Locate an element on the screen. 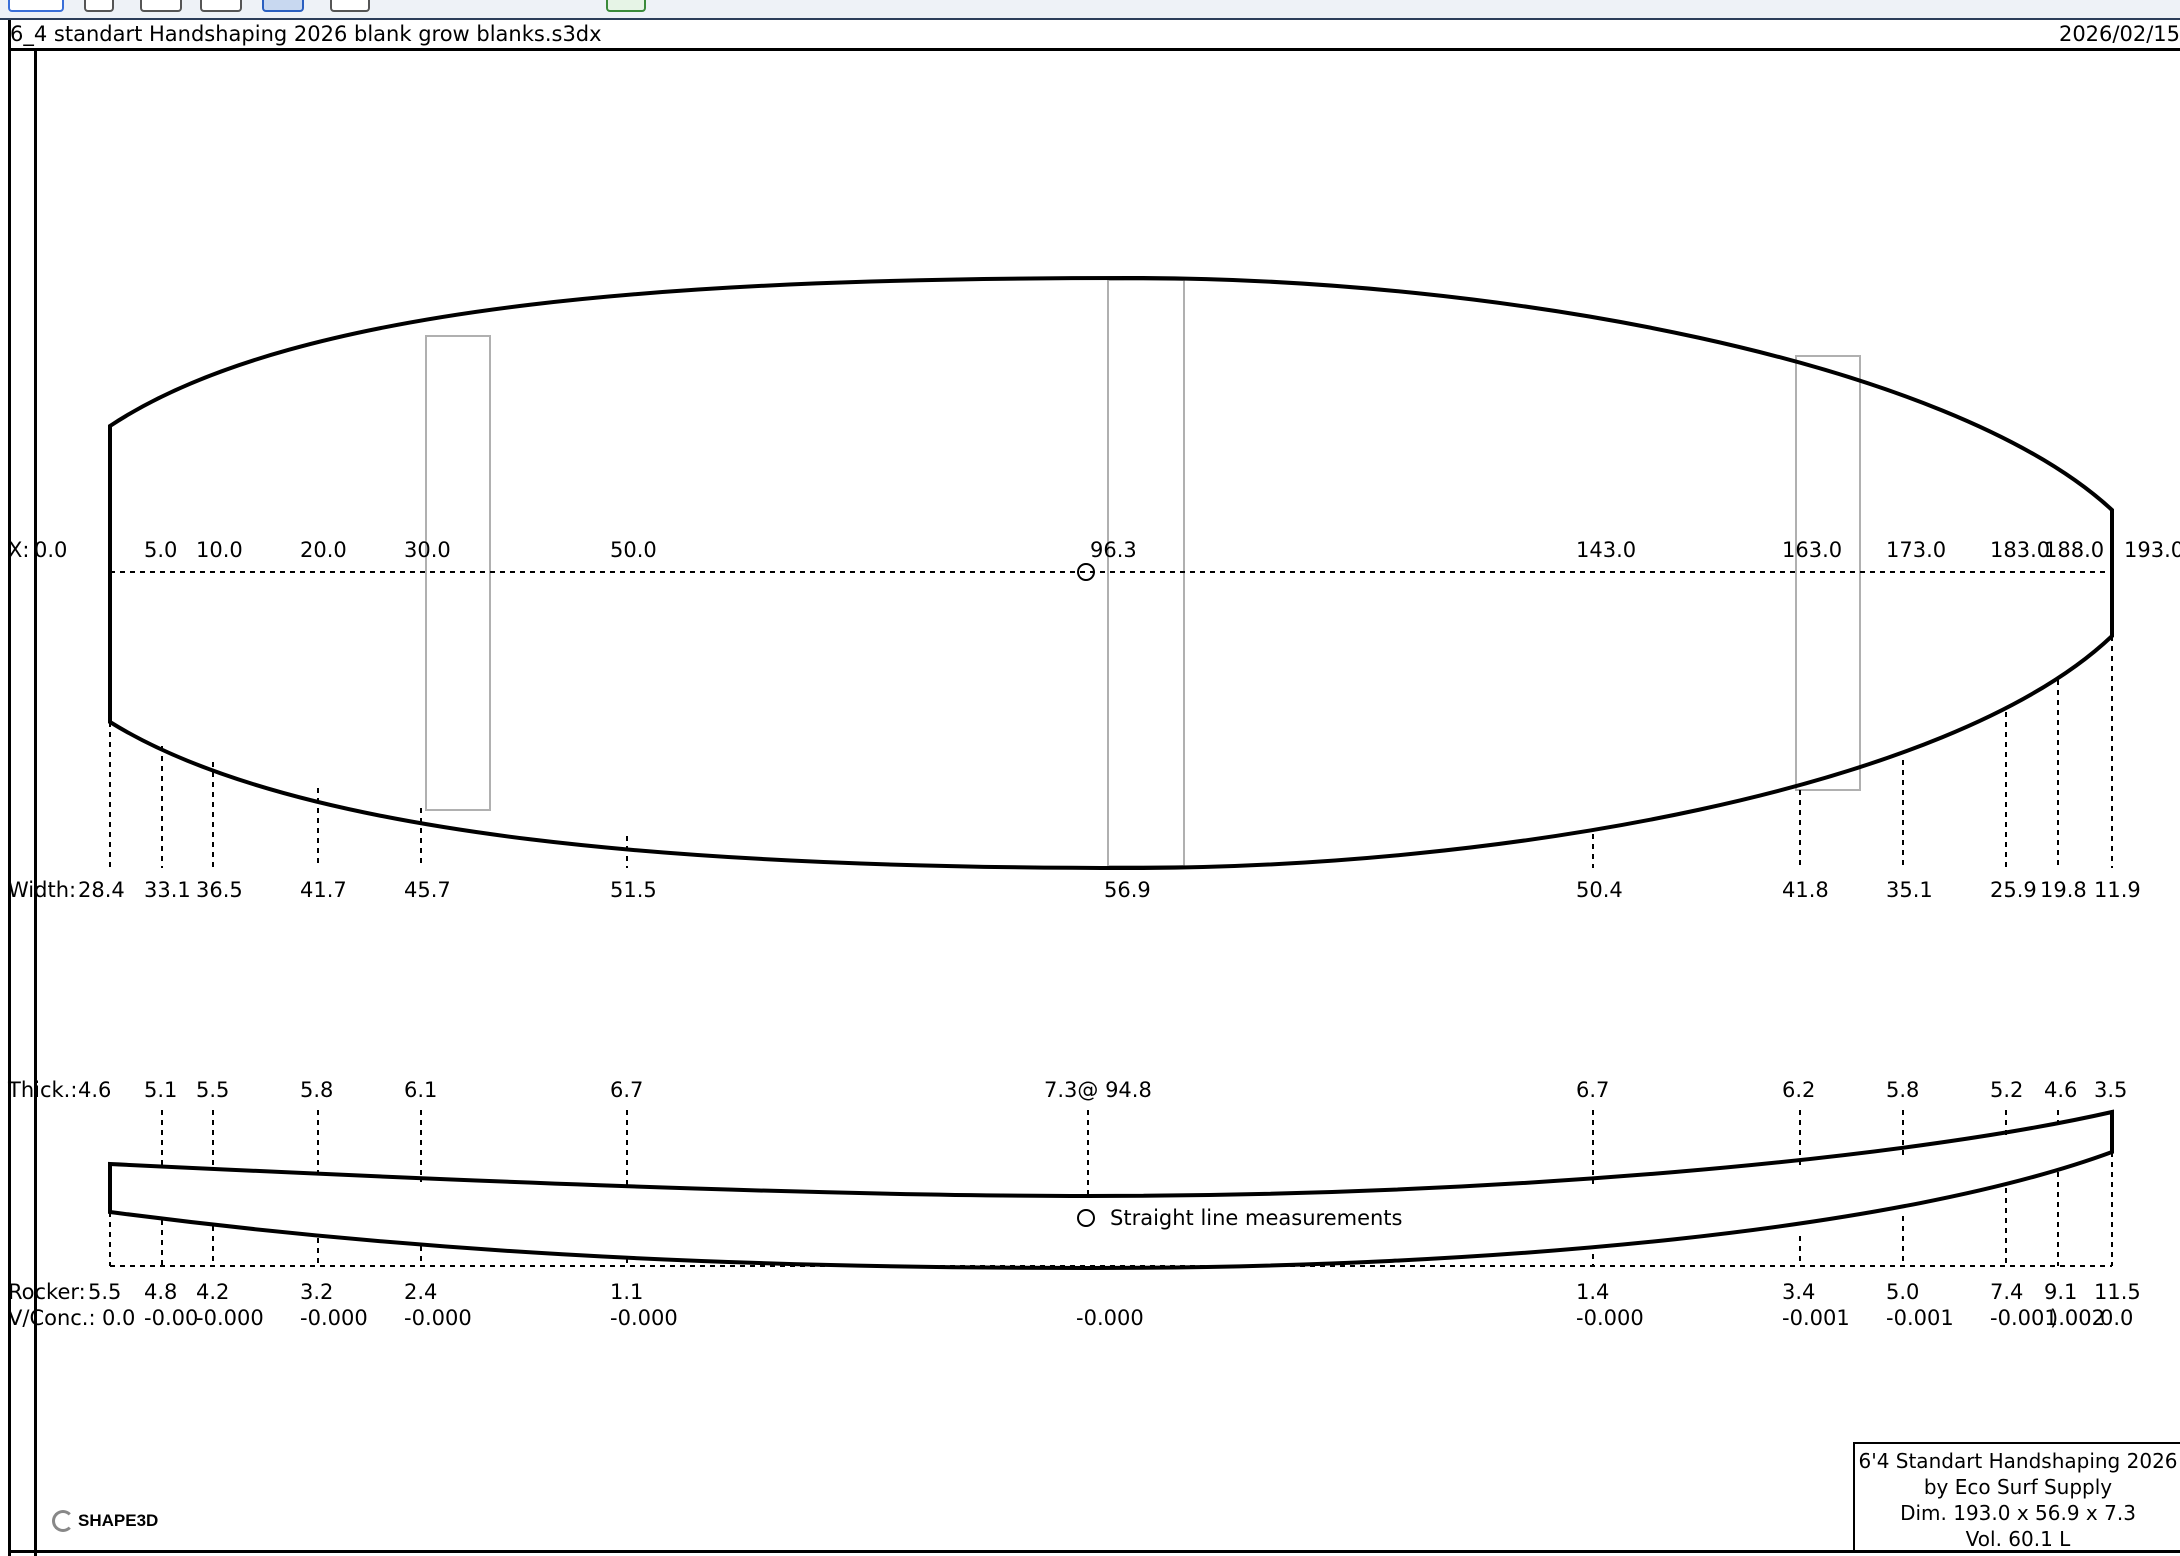 Image resolution: width=2180 pixels, height=1556 pixels. width-measure-lines is located at coordinates (1111, 752).